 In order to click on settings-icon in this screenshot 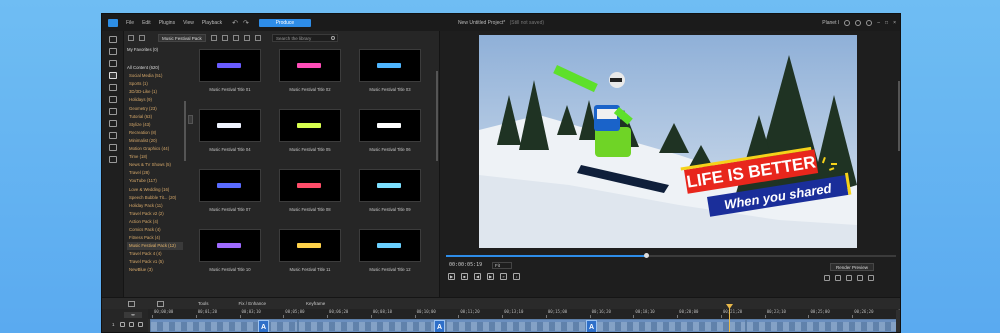, I will do `click(858, 22)`.